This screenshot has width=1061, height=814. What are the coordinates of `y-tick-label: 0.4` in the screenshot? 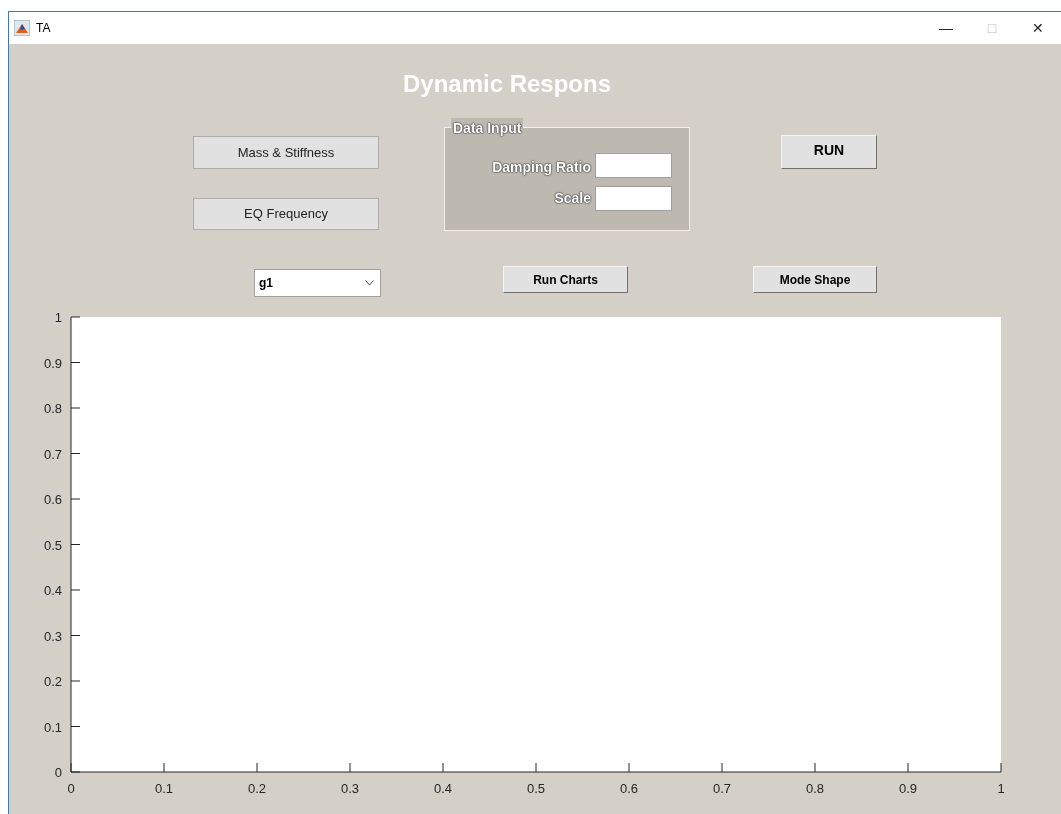 It's located at (52, 590).